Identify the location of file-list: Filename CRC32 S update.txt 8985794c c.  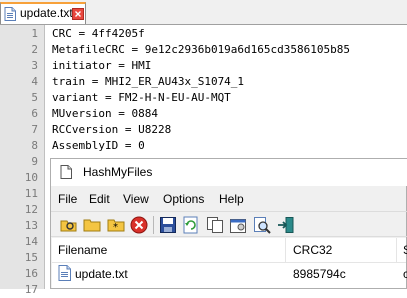
(229, 263).